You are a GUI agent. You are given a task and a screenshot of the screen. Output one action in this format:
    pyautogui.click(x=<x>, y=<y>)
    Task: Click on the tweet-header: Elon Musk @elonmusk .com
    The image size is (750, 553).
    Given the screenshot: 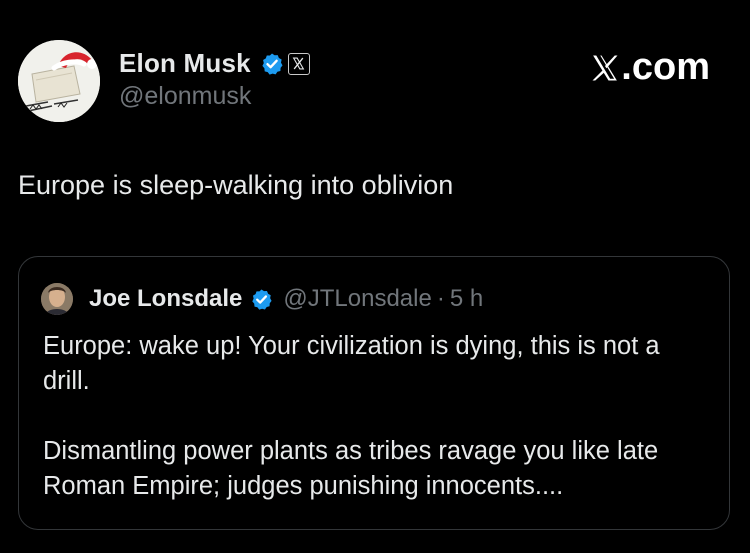 What is the action you would take?
    pyautogui.click(x=375, y=81)
    